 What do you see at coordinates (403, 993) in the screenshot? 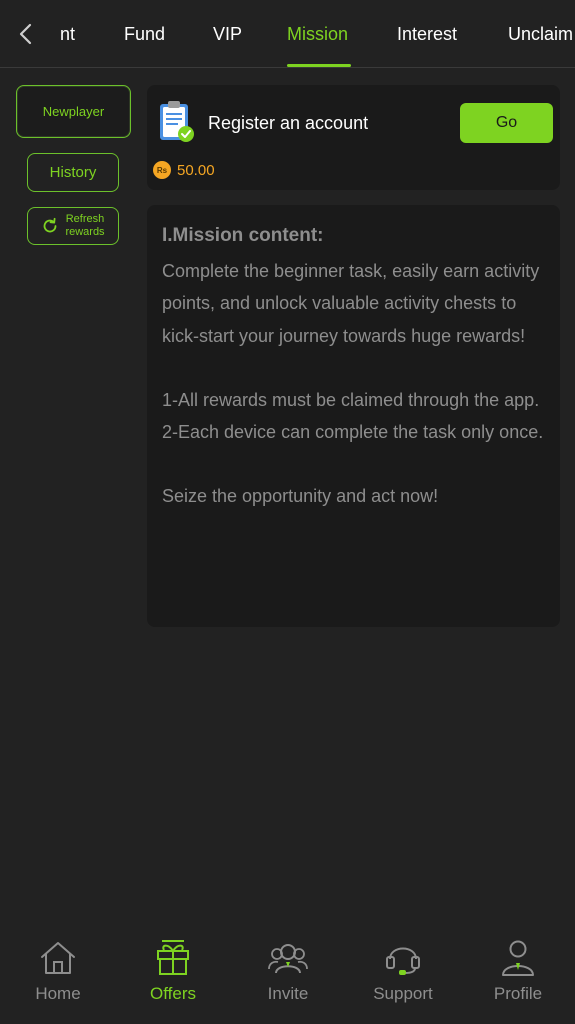
I see `nav-support-label: Support` at bounding box center [403, 993].